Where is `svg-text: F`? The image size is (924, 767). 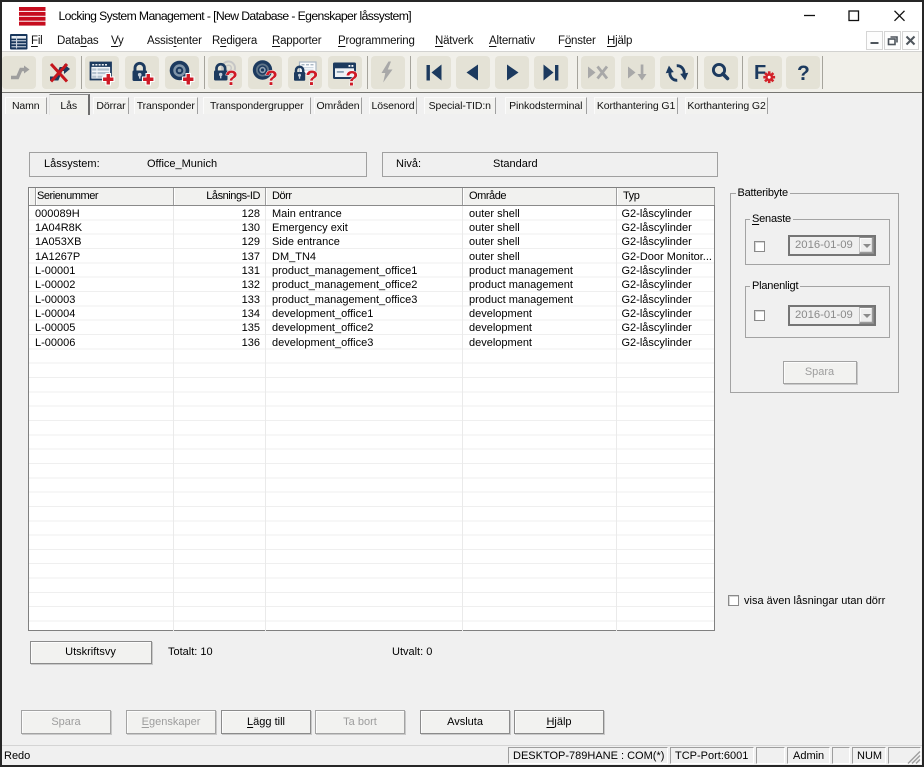
svg-text: F is located at coordinates (760, 73).